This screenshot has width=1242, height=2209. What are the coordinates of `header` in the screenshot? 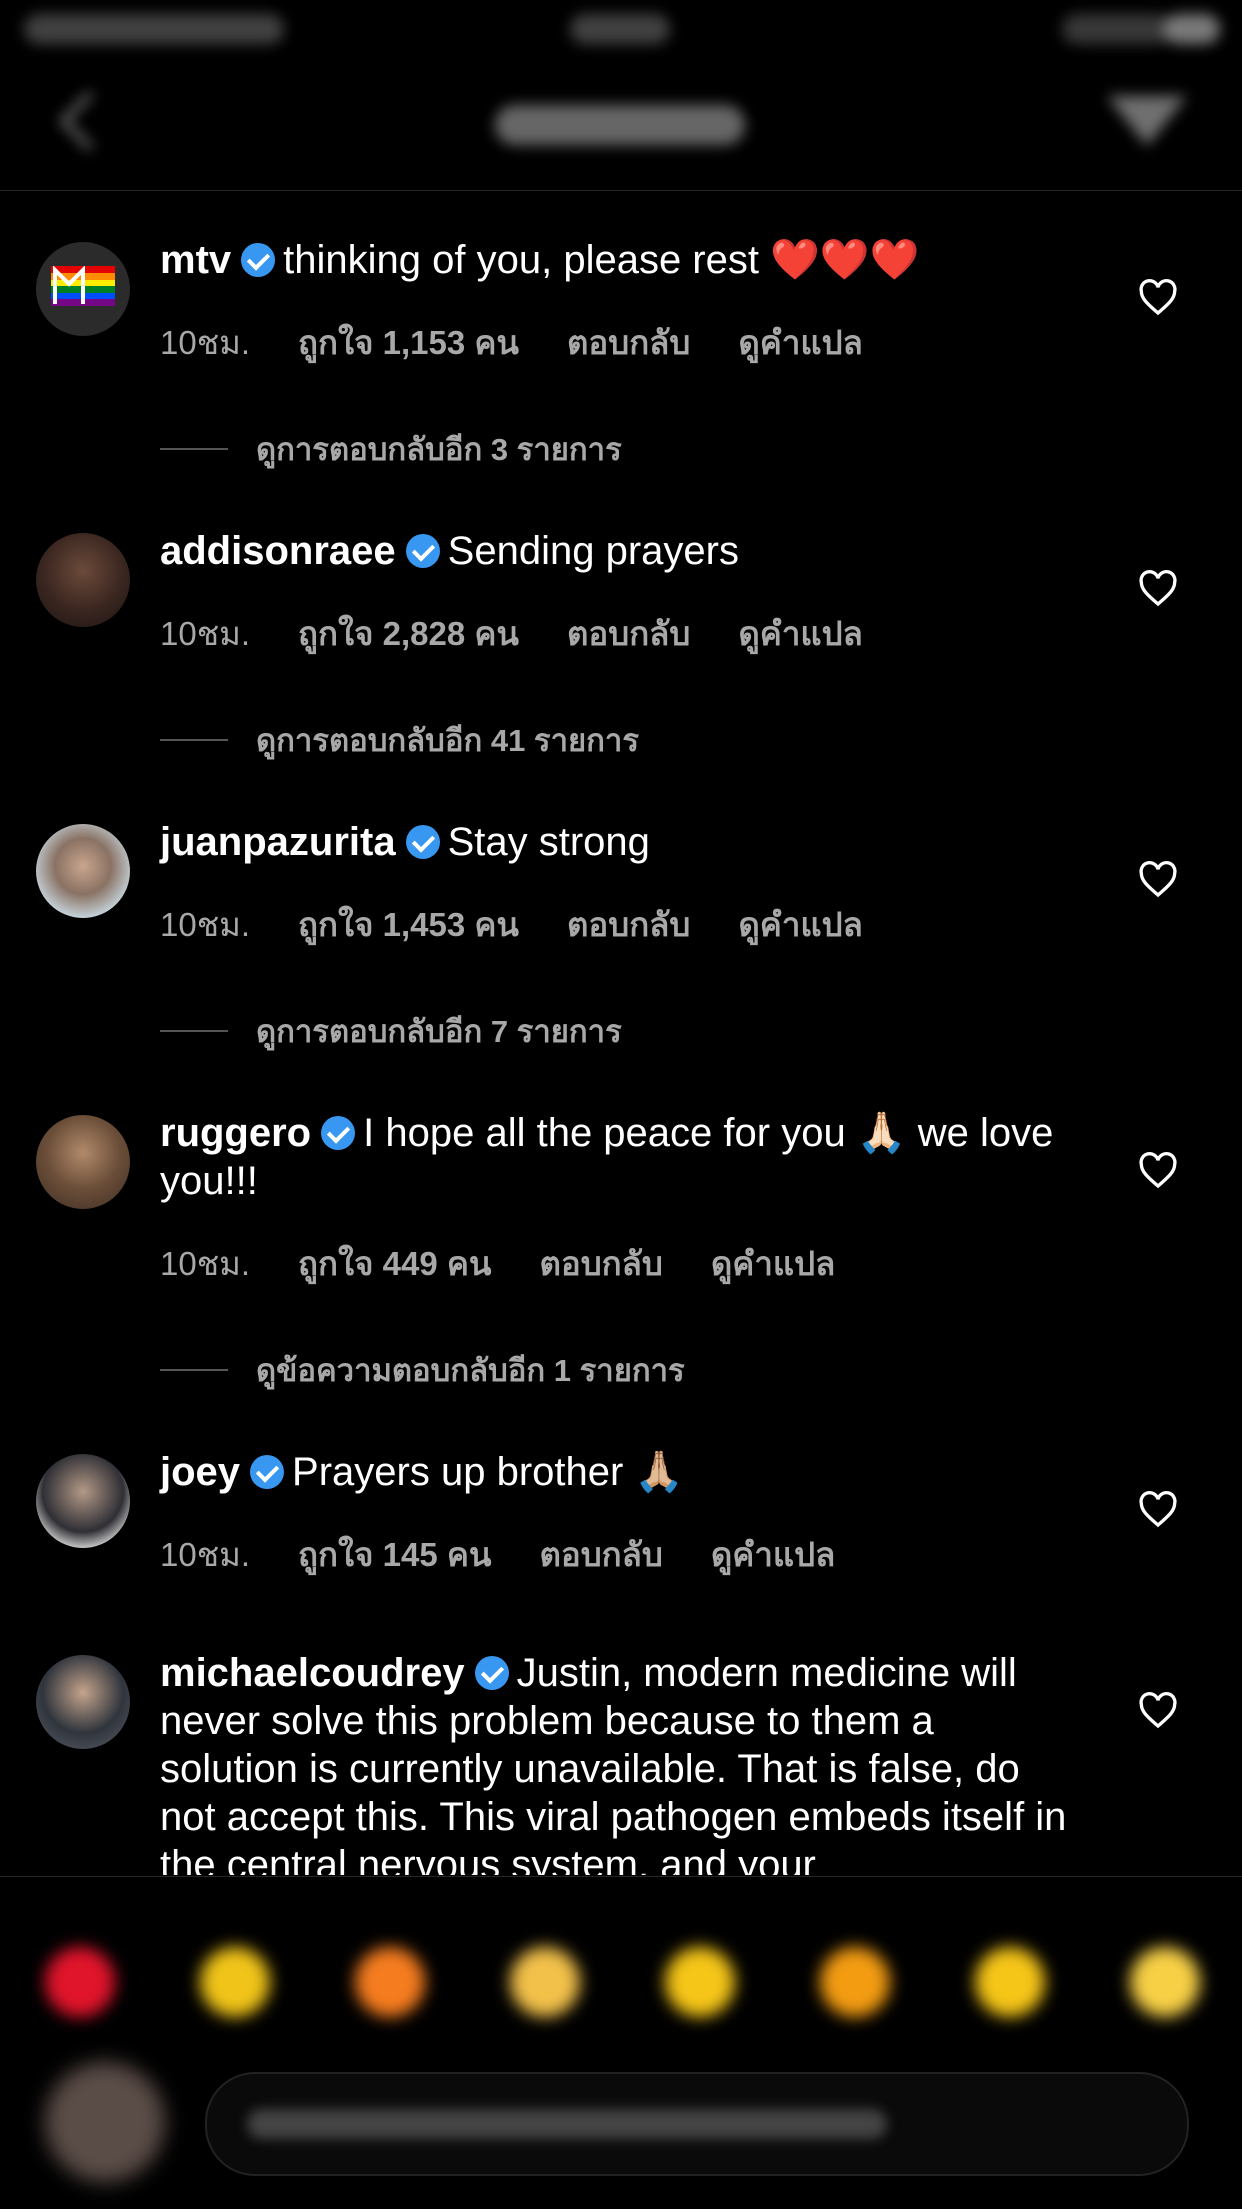 It's located at (621, 125).